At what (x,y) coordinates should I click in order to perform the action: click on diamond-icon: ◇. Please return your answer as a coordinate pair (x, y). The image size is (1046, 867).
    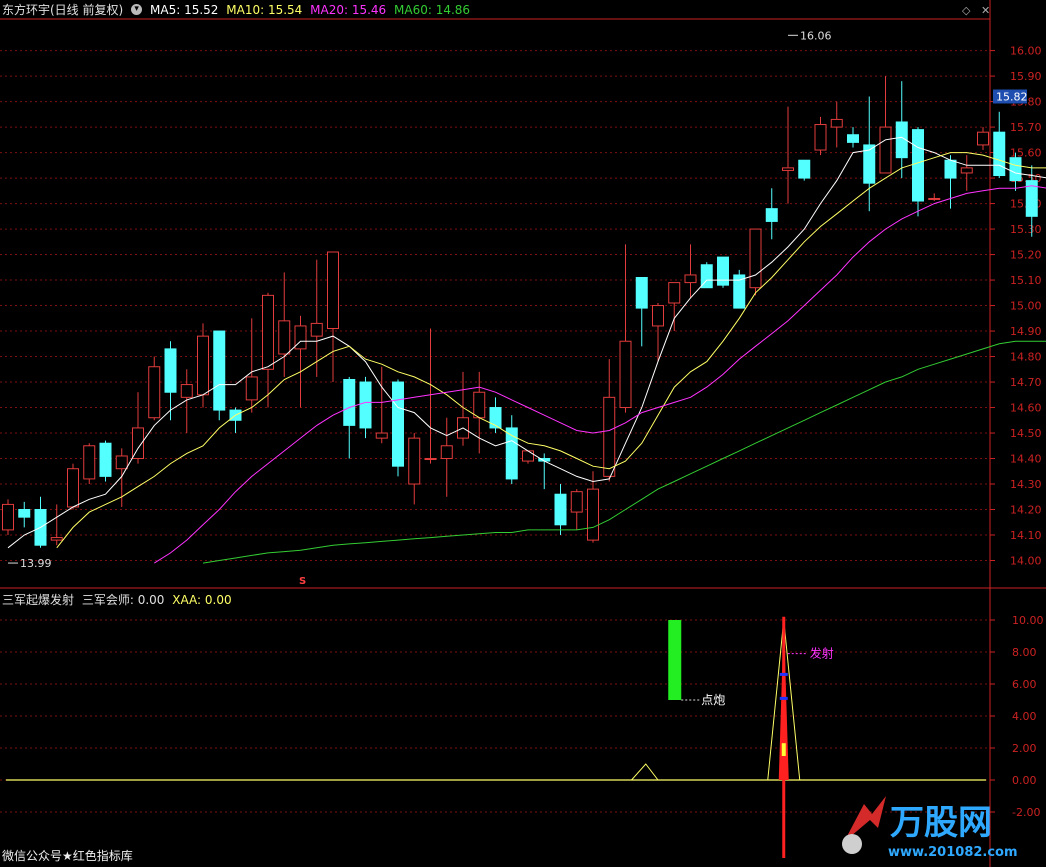
    Looking at the image, I should click on (966, 10).